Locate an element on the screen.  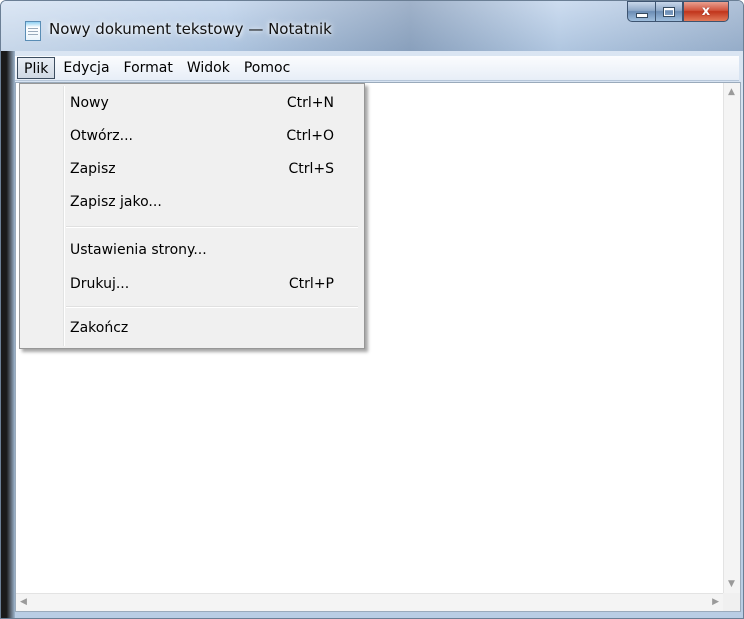
scroll-down-icon: ▼ is located at coordinates (731, 584).